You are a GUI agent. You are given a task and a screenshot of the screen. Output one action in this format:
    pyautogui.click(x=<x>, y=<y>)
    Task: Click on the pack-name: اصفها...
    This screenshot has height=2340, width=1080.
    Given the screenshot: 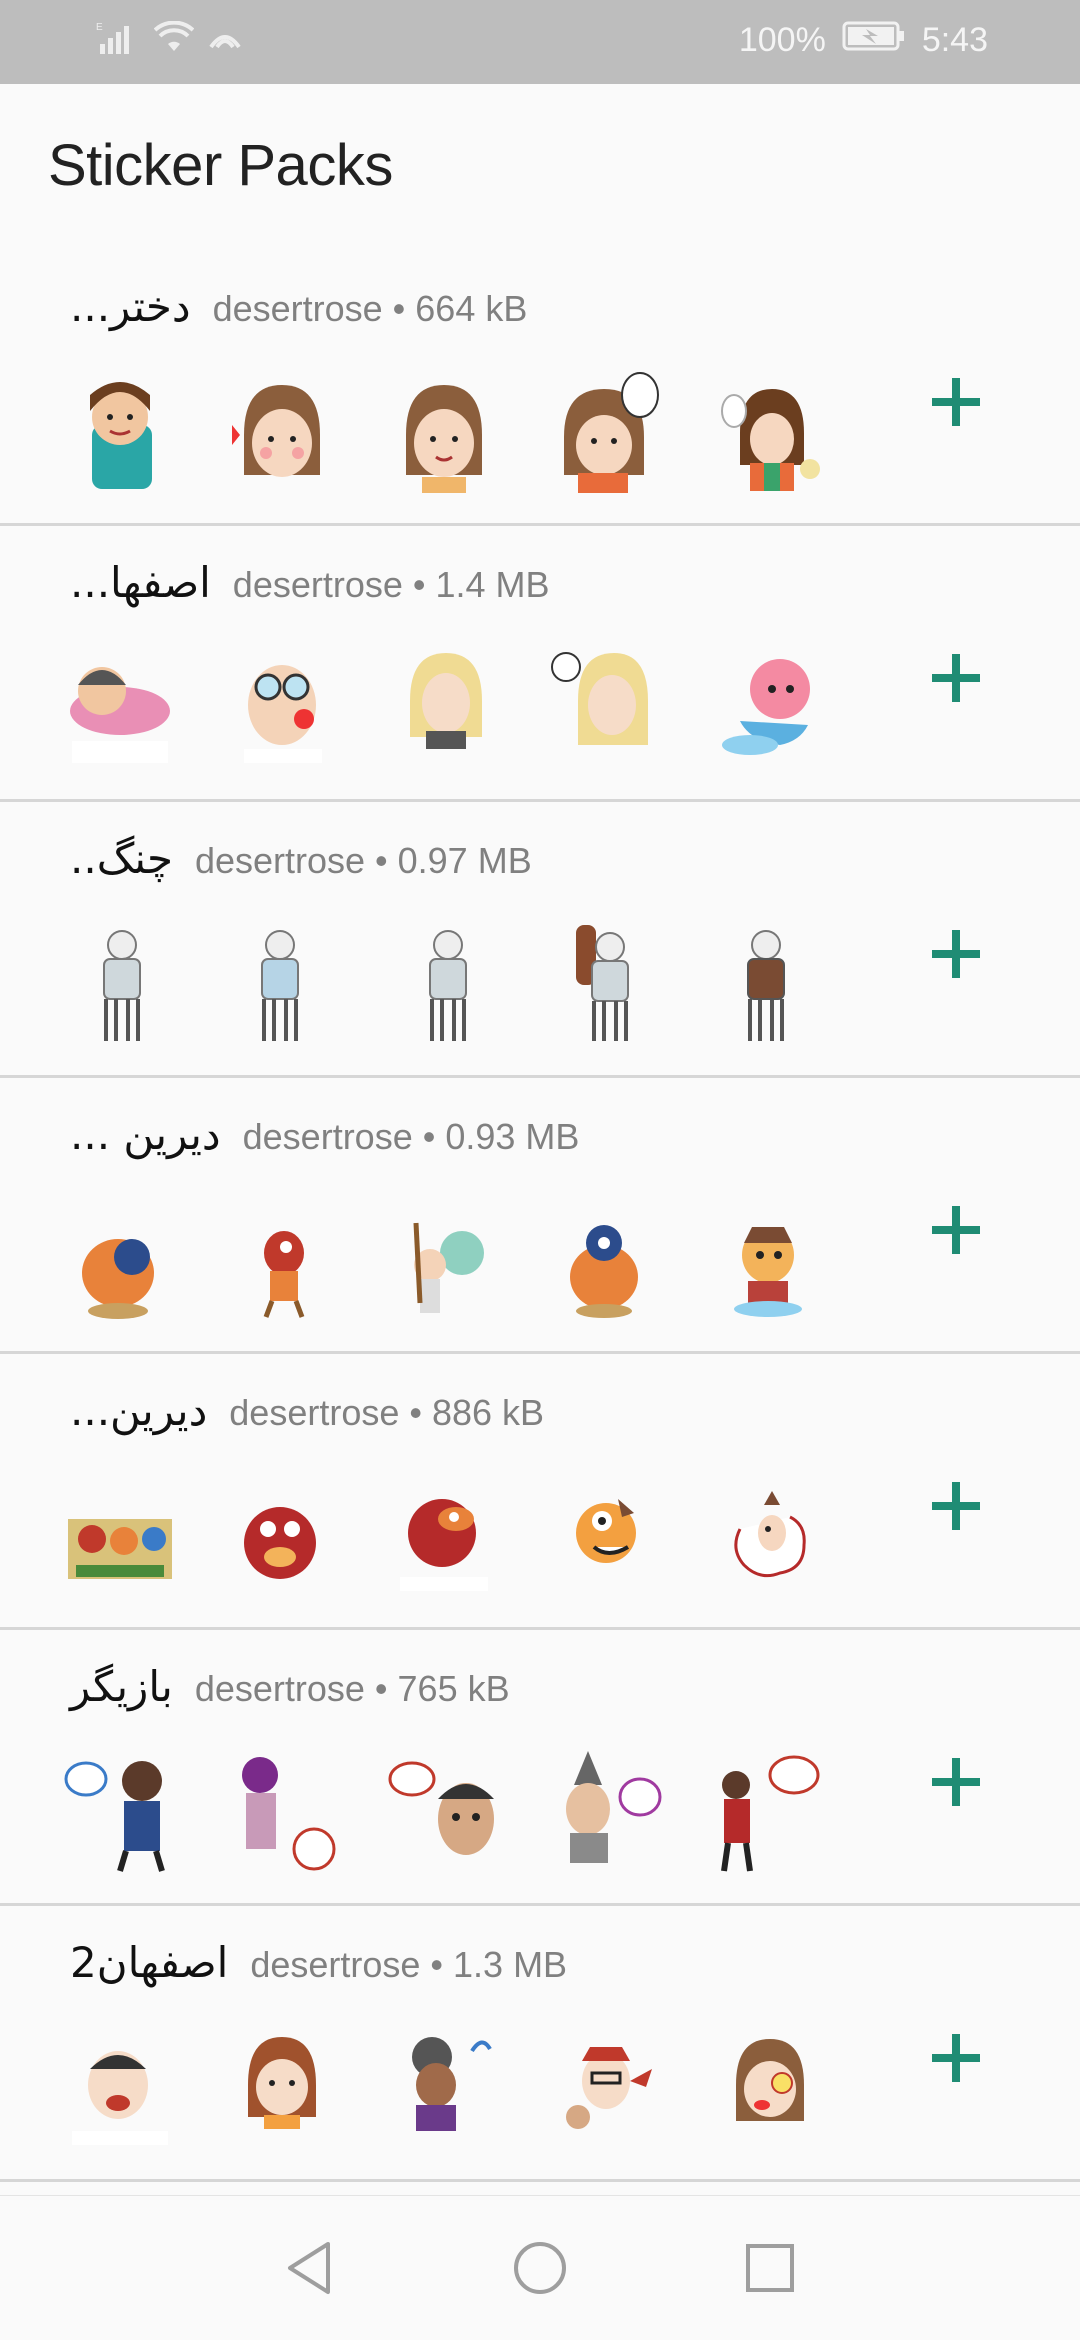 What is the action you would take?
    pyautogui.click(x=140, y=582)
    